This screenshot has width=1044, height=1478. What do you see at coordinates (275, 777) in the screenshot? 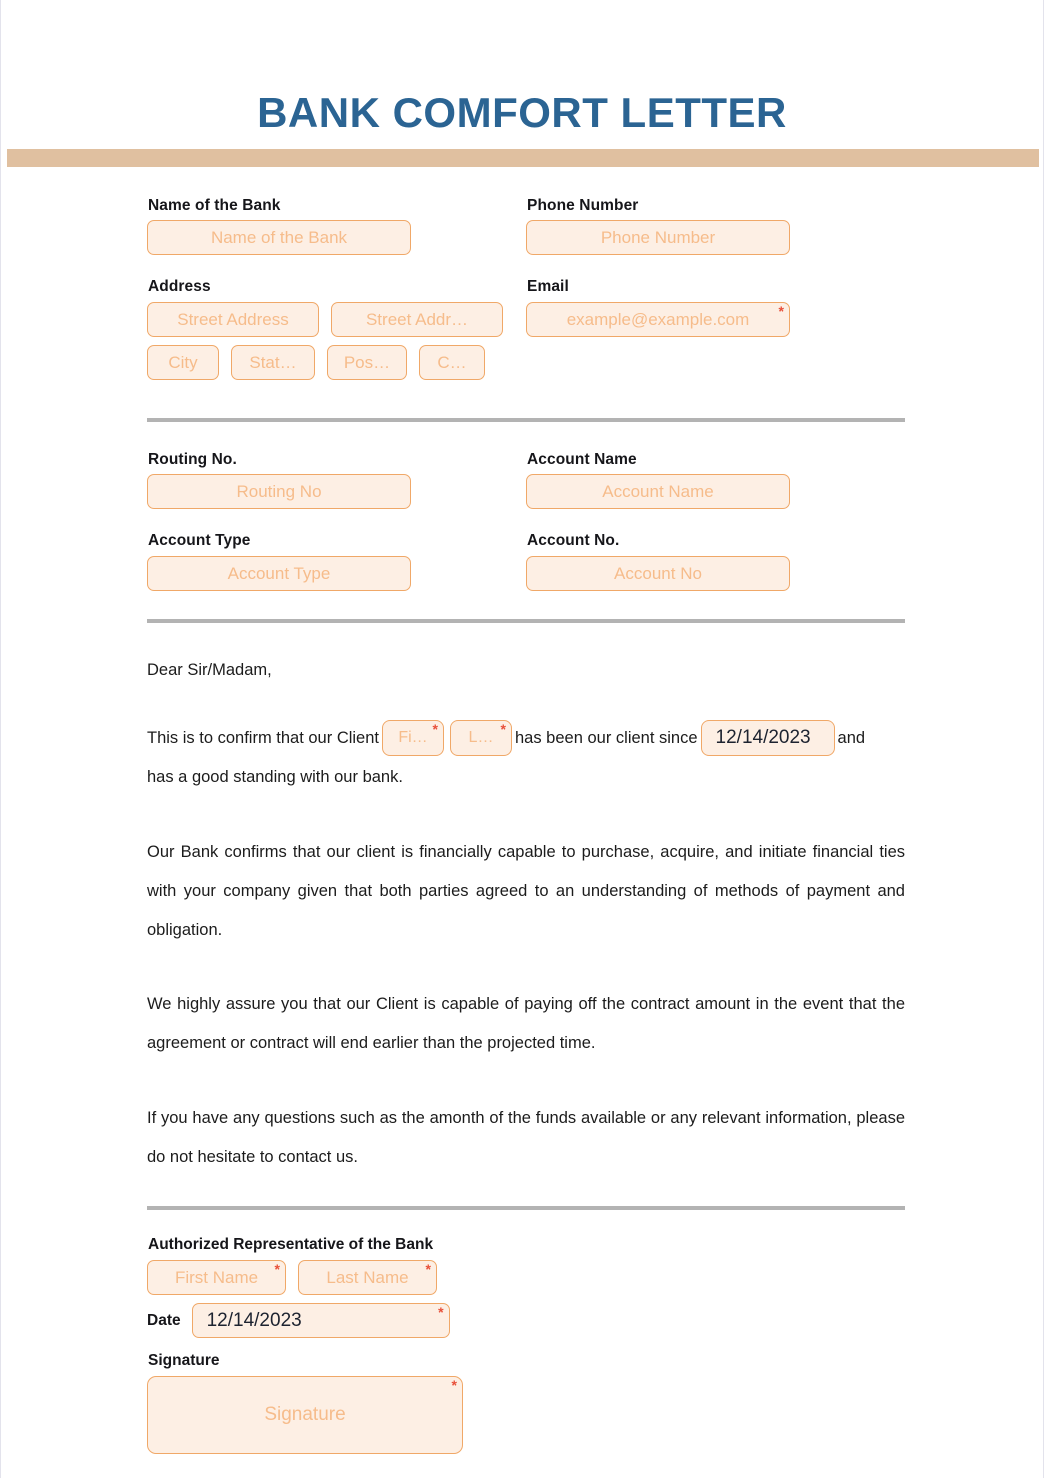
I see `confirmation-paragraph-line2: has a good standing with our bank.` at bounding box center [275, 777].